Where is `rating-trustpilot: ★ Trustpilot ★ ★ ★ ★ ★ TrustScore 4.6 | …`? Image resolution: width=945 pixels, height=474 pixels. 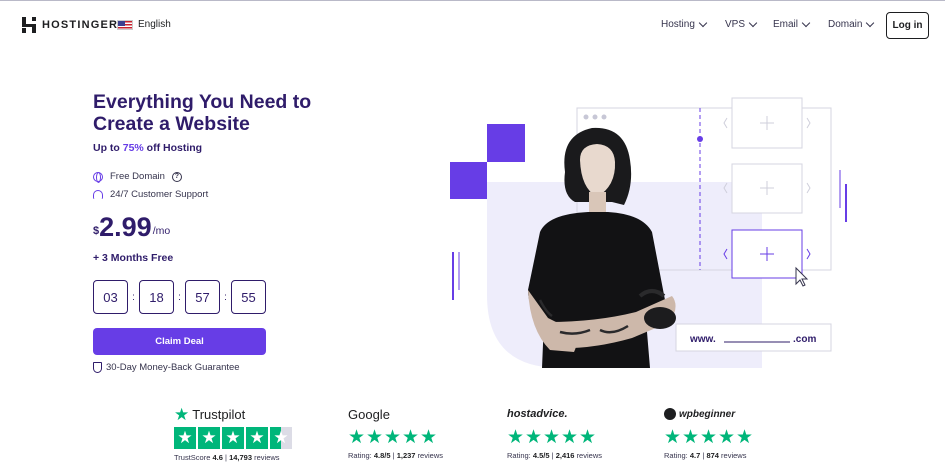 rating-trustpilot: ★ Trustpilot ★ ★ ★ ★ ★ TrustScore 4.6 | … is located at coordinates (233, 433).